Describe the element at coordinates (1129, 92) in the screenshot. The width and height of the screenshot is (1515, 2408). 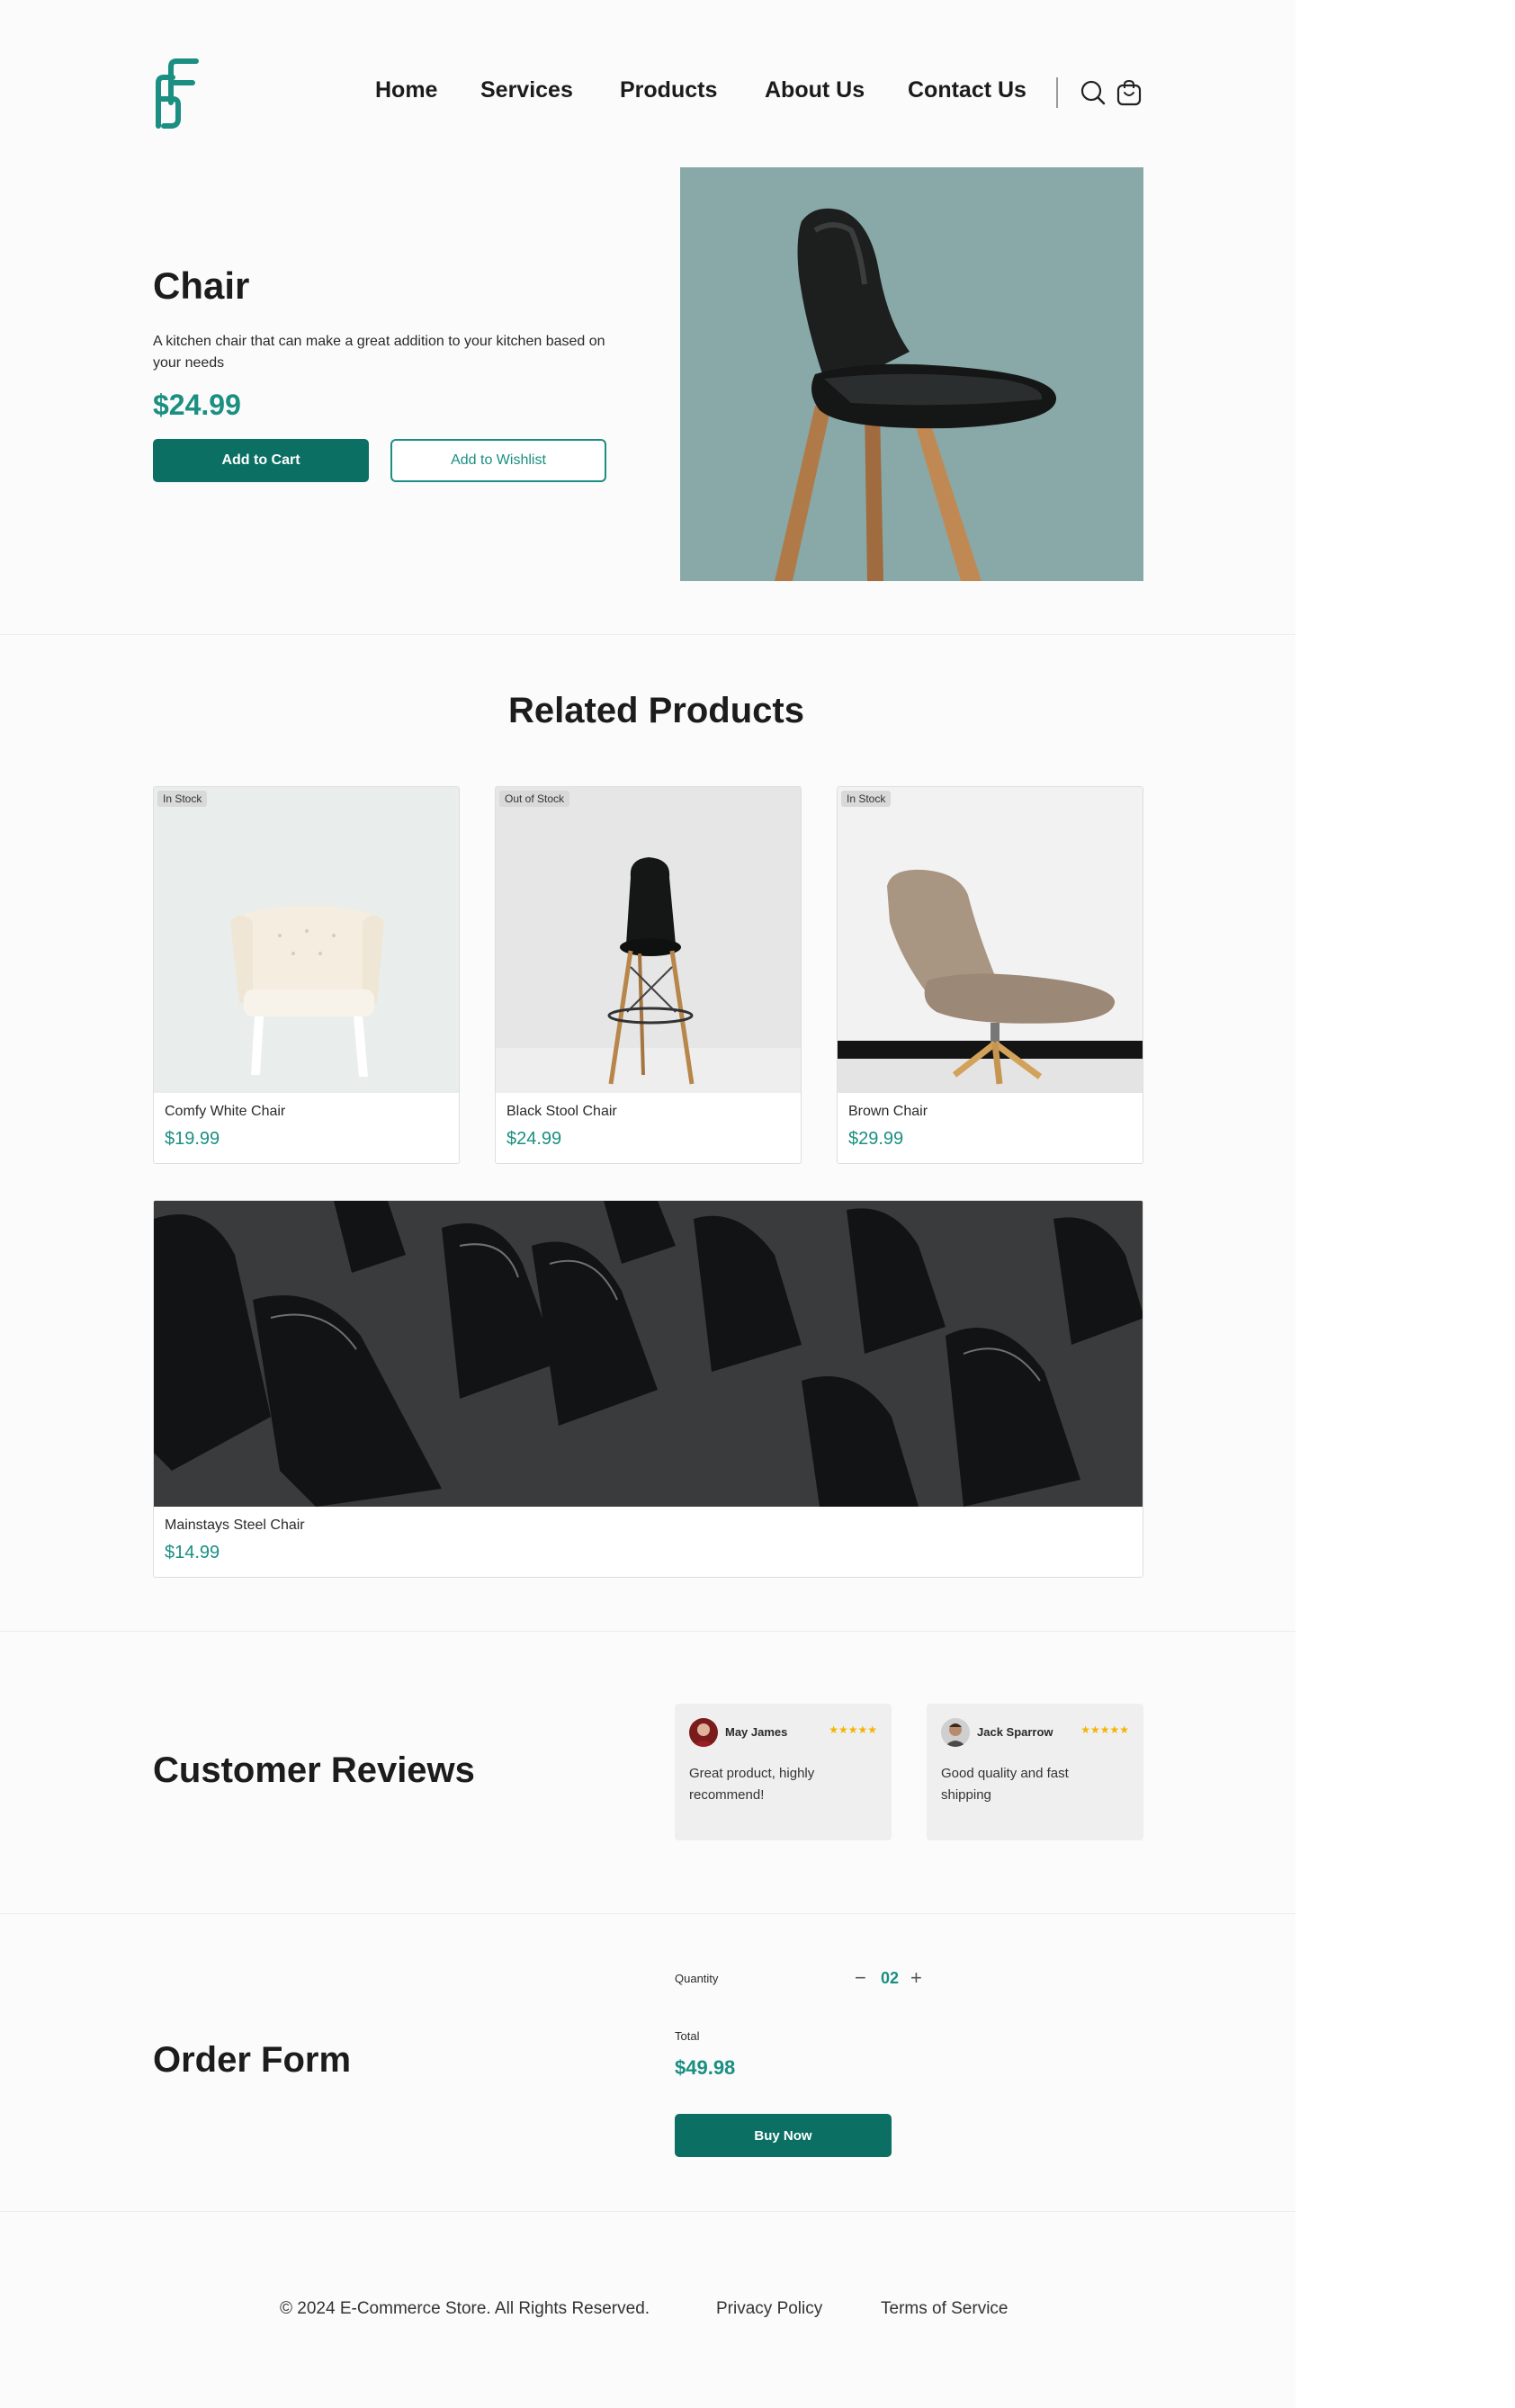
I see `cart-icon` at that location.